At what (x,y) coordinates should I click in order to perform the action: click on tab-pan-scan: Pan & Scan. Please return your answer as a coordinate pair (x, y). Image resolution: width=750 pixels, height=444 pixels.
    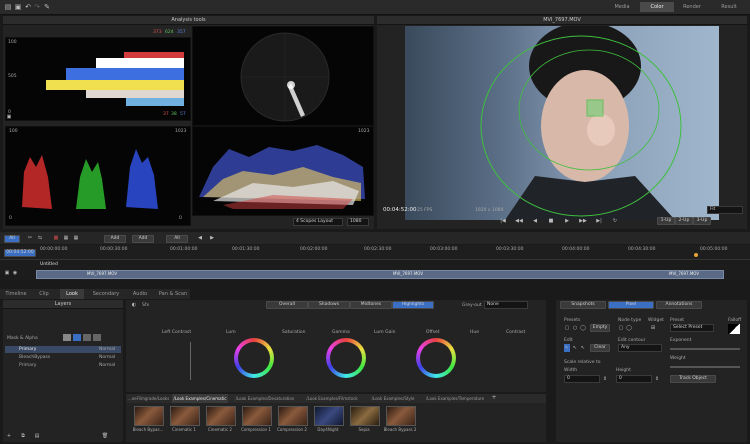
    Looking at the image, I should click on (173, 294).